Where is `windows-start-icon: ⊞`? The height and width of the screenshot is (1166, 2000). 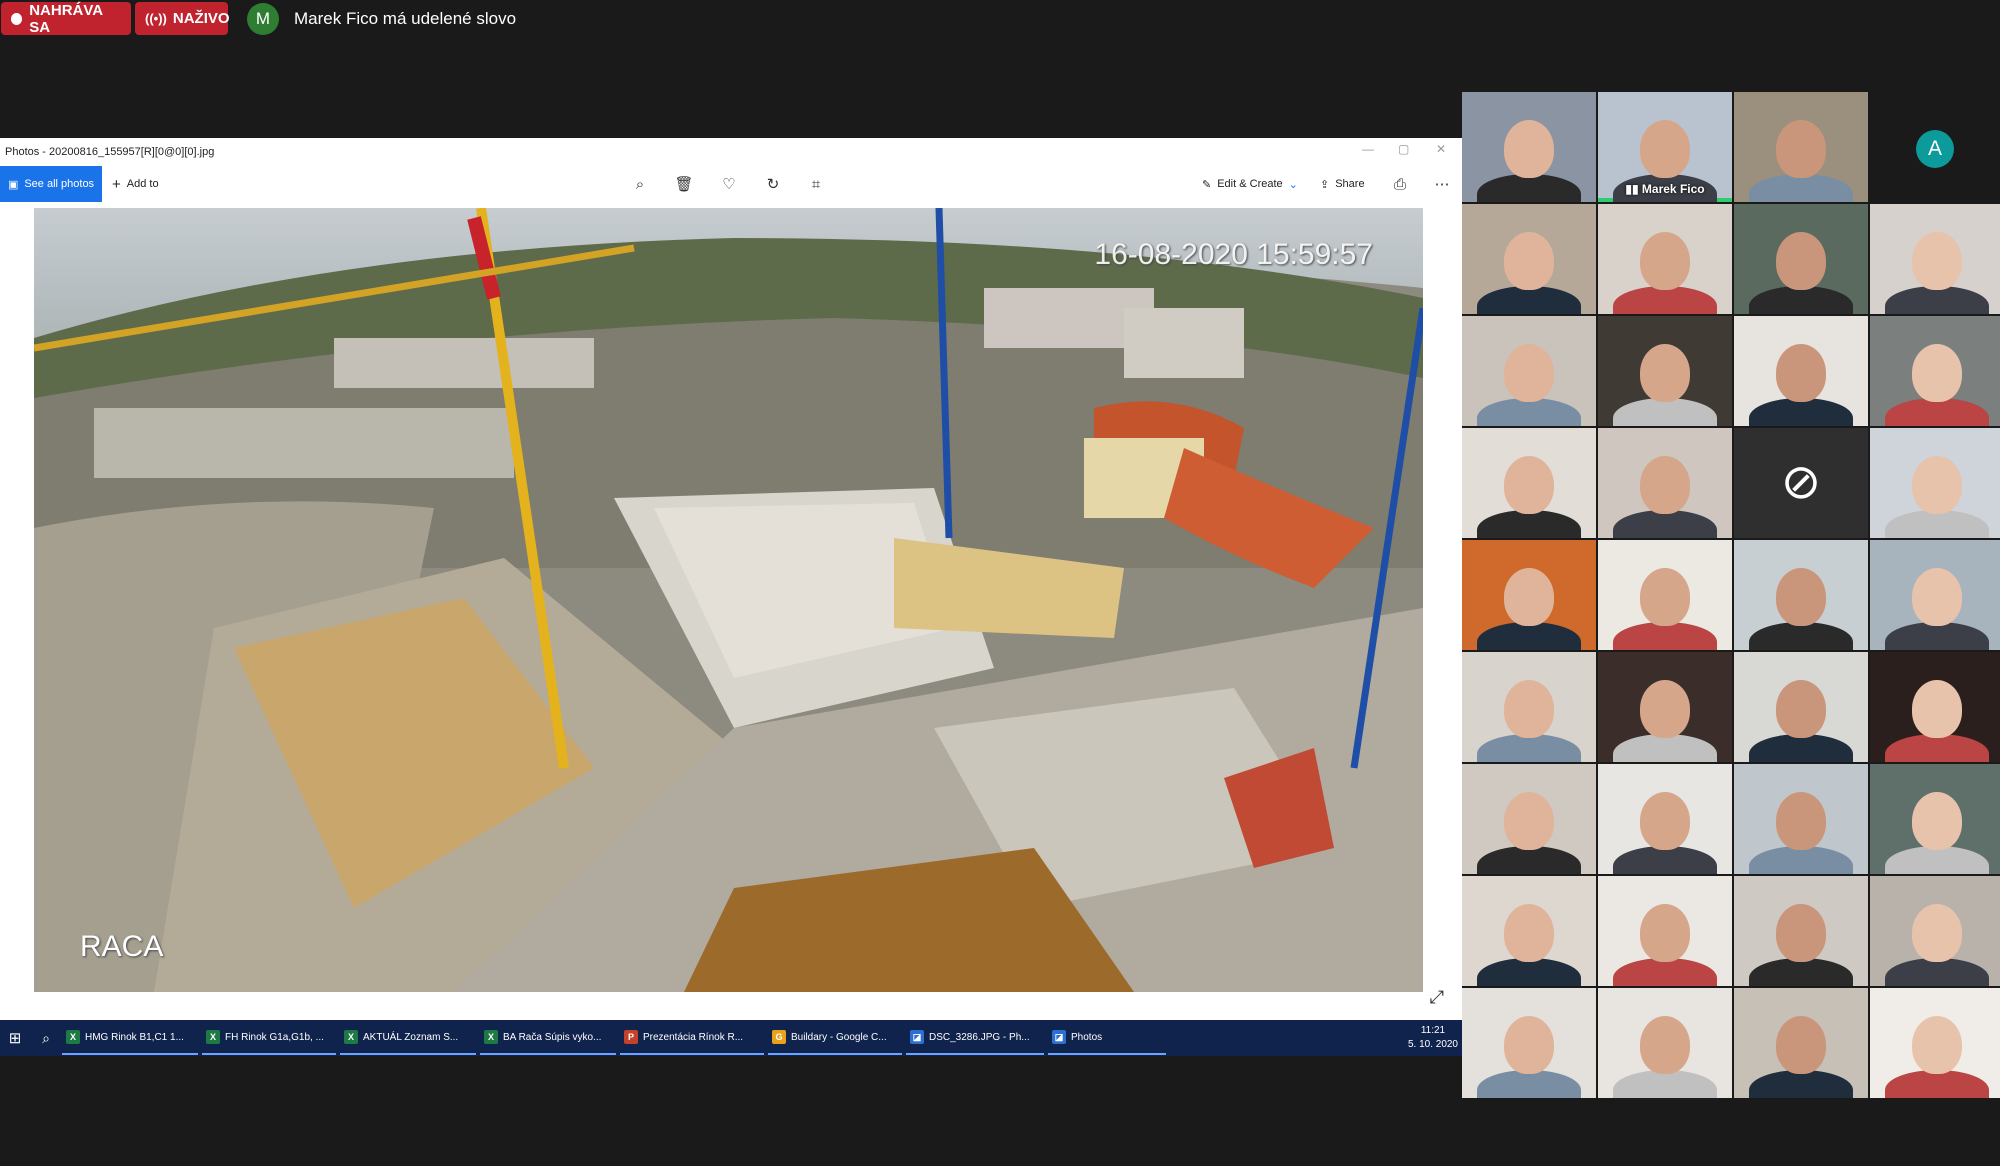 windows-start-icon: ⊞ is located at coordinates (15, 1038).